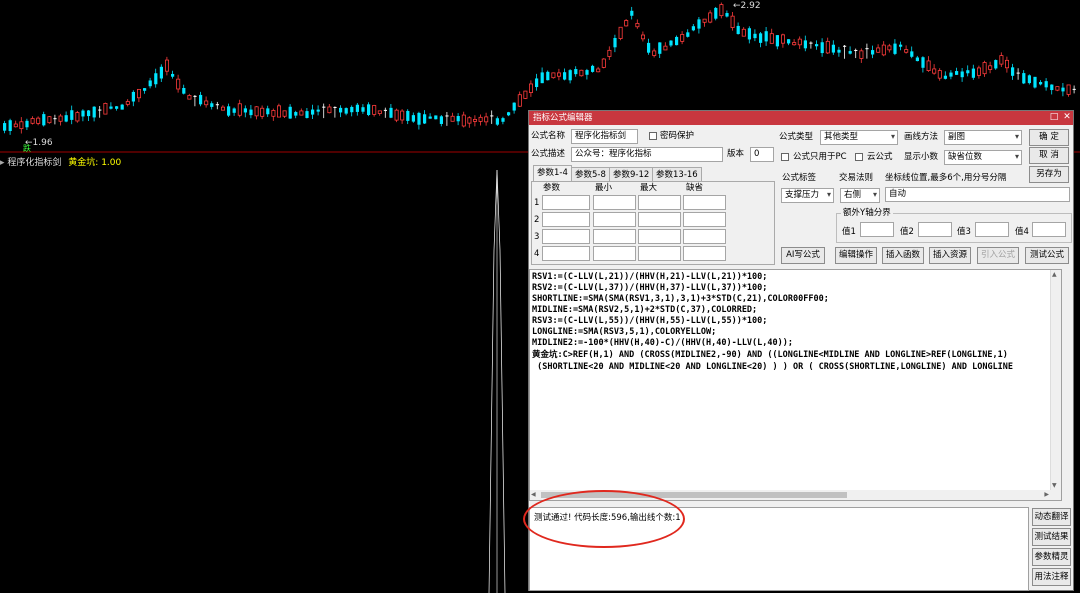 Image resolution: width=1080 pixels, height=593 pixels. I want to click on insert-resource-button: 插入资源, so click(950, 255).